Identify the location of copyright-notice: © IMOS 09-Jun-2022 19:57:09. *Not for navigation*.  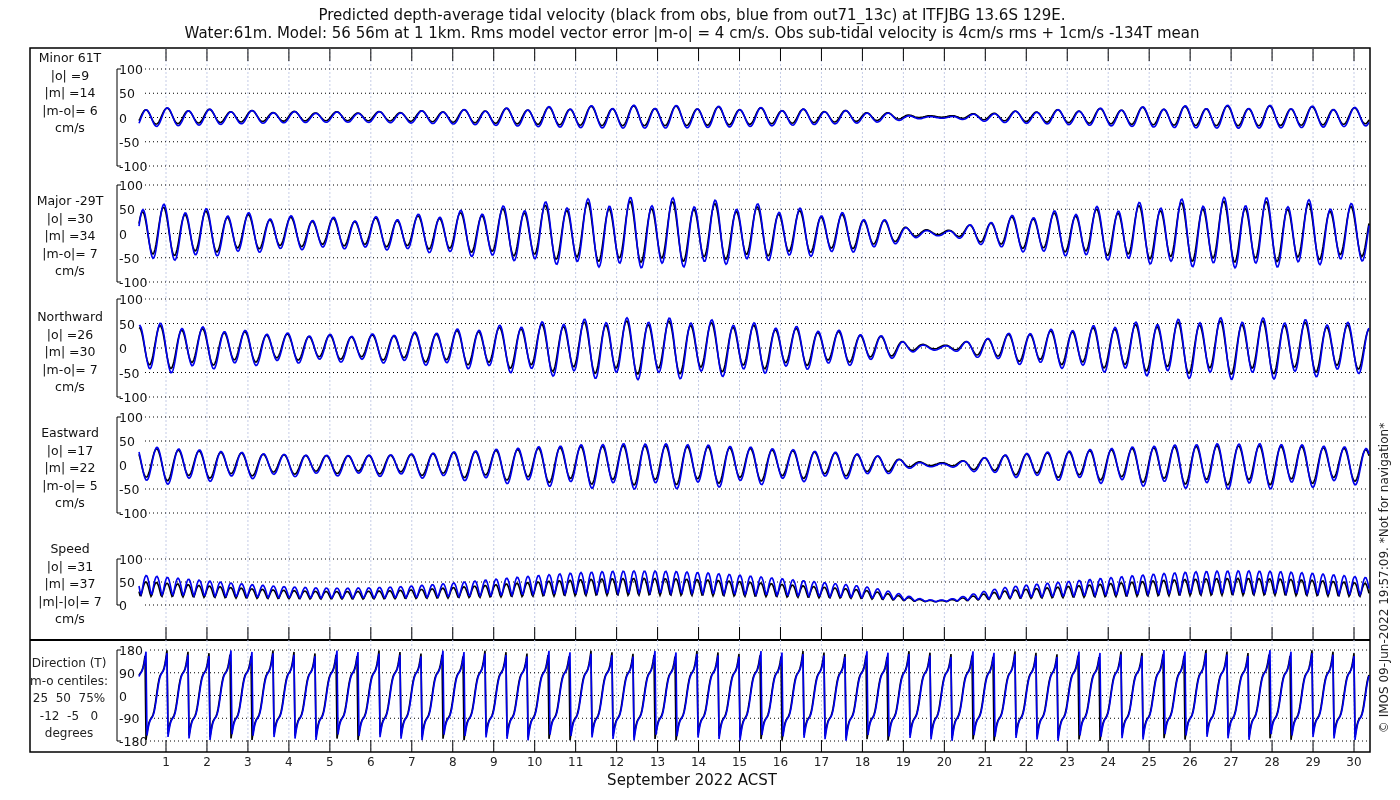
(1384, 578).